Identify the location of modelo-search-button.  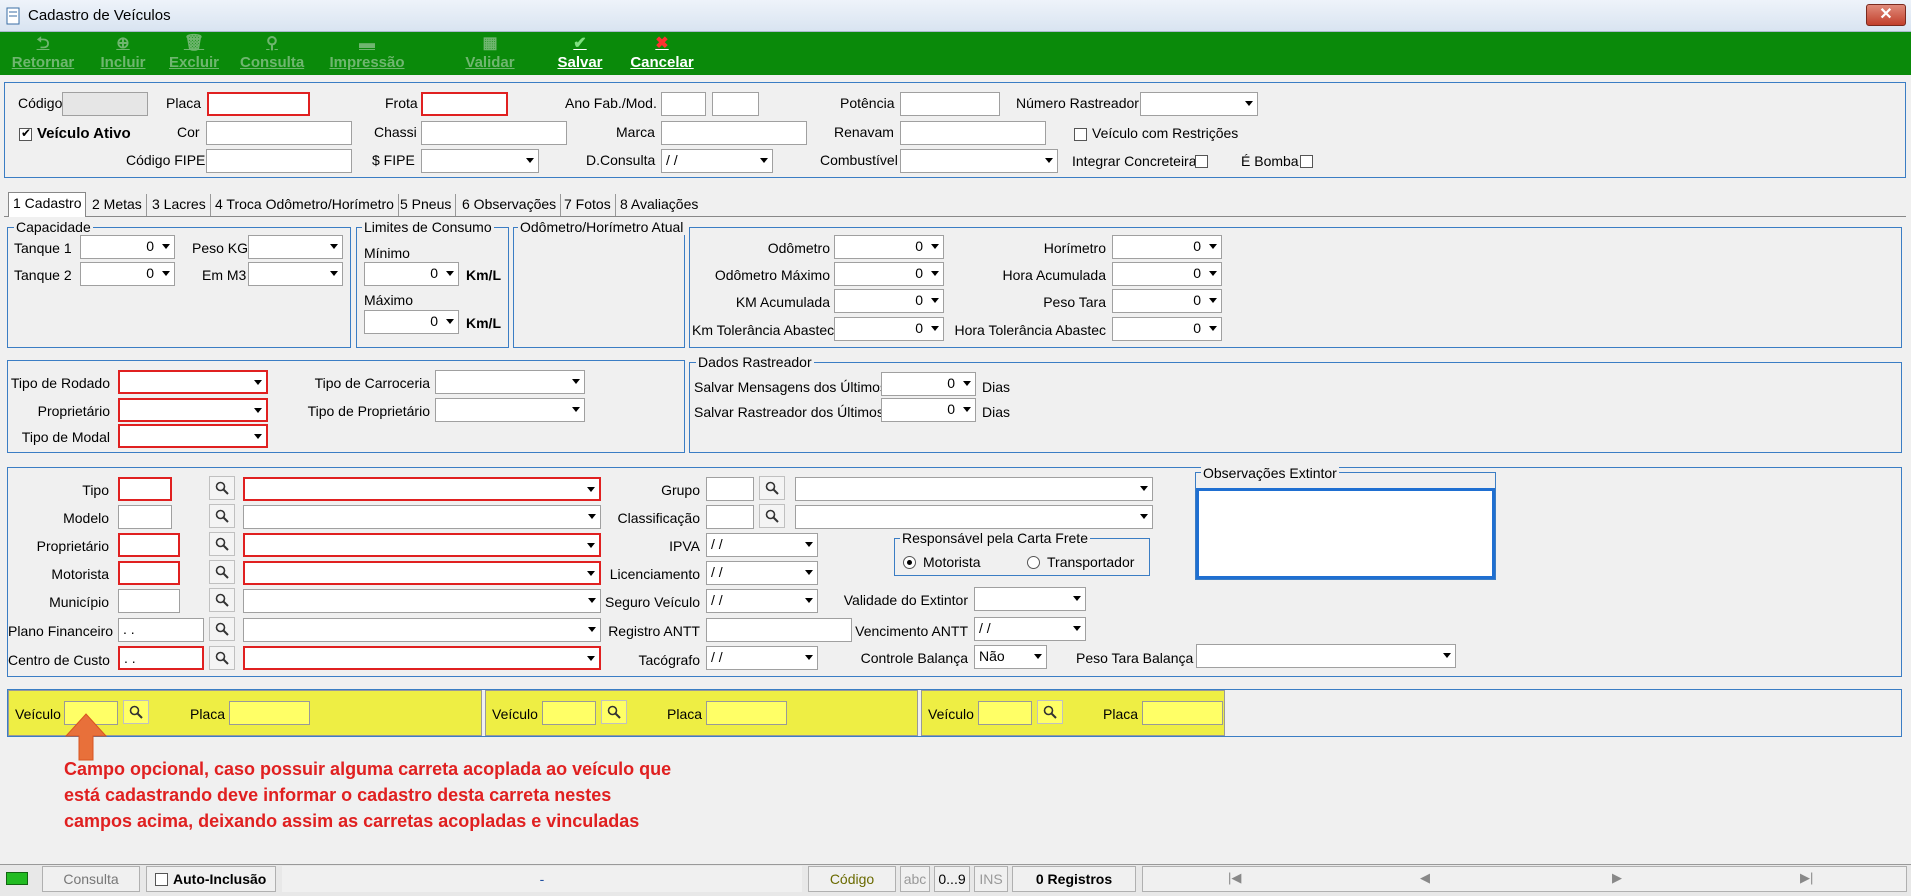
(222, 516).